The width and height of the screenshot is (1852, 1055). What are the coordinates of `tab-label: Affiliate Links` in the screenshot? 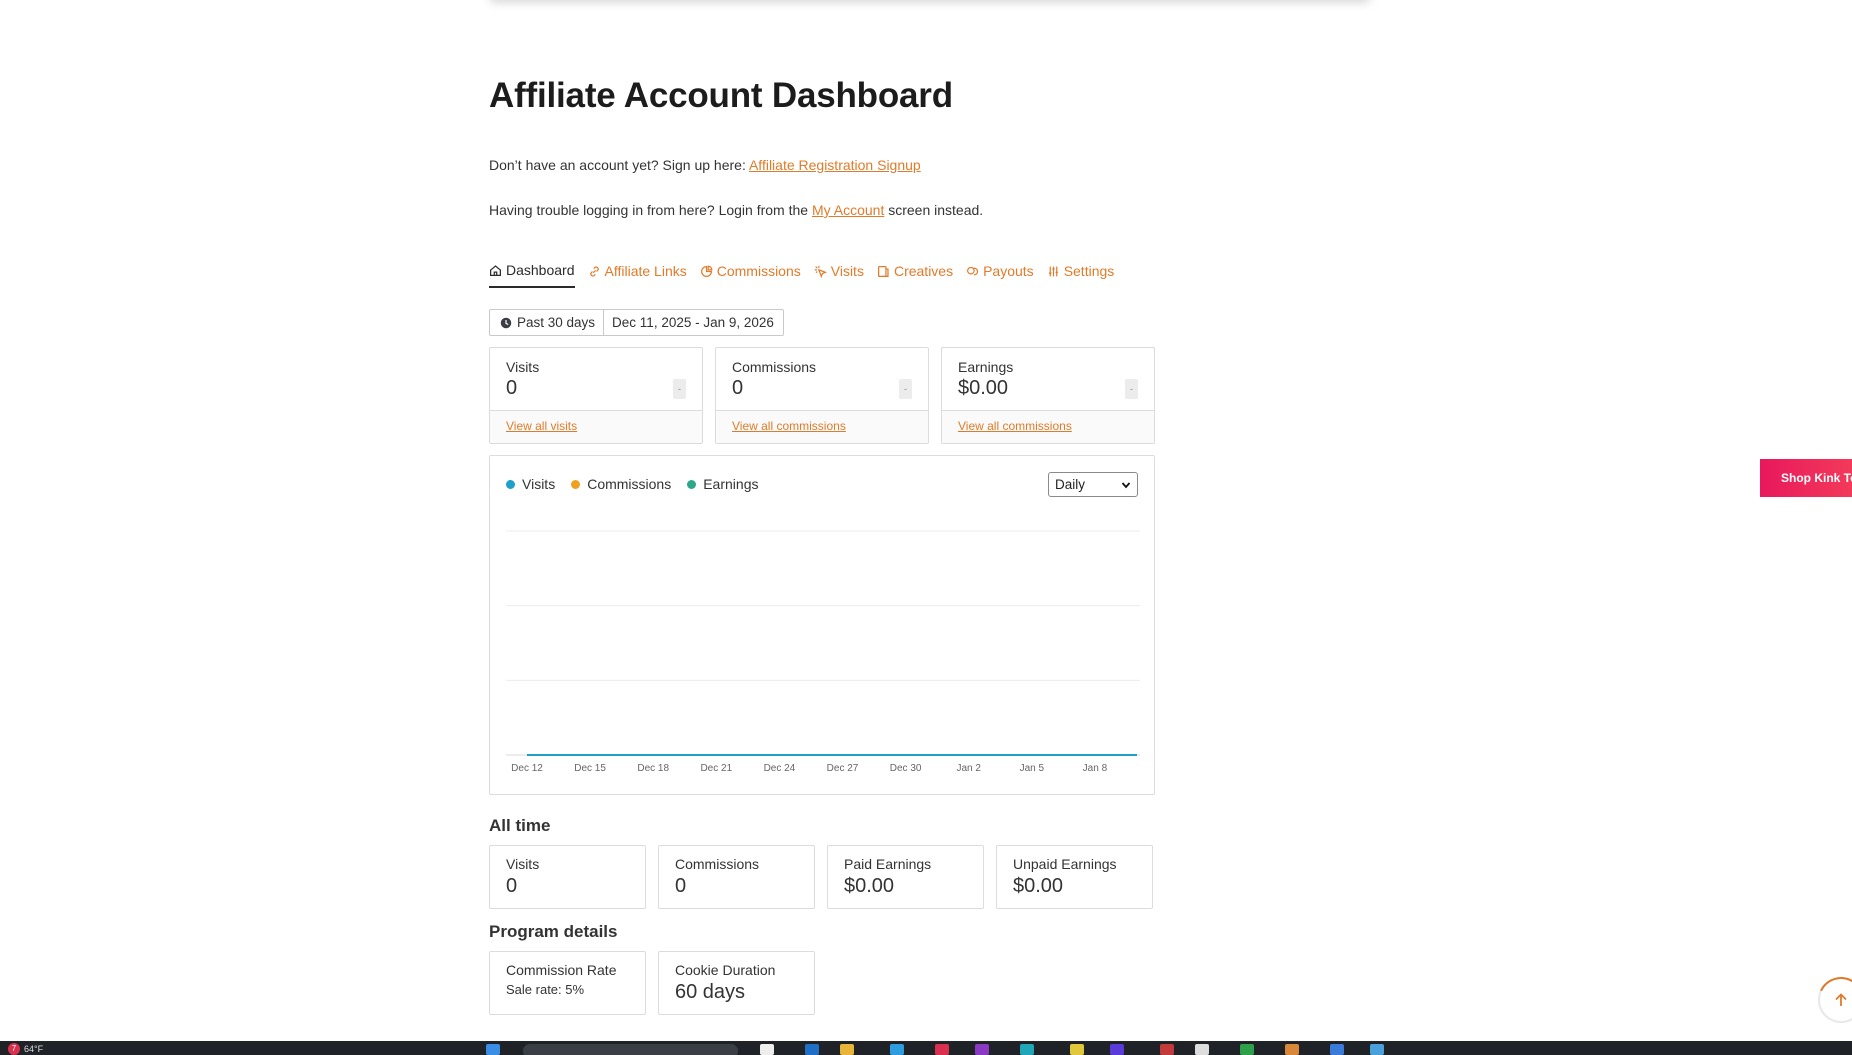 It's located at (645, 271).